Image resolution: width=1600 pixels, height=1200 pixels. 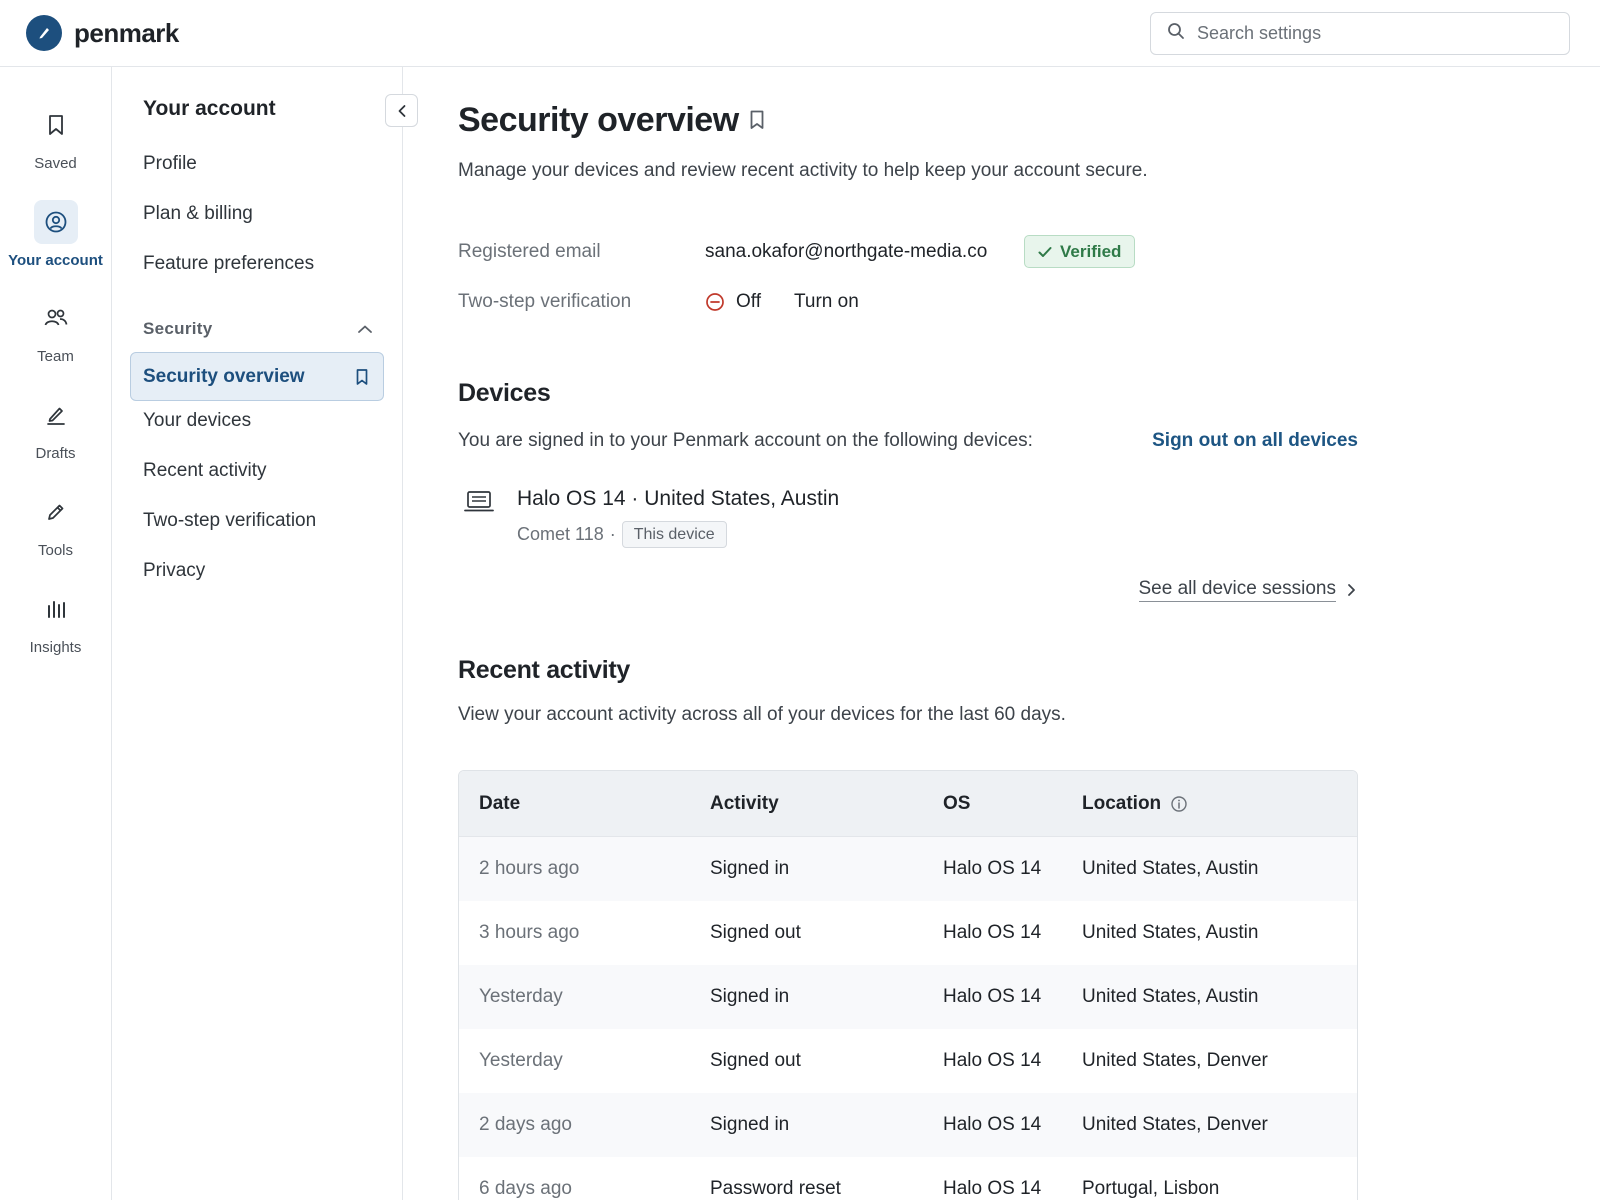 I want to click on nav-group-security: Security, so click(x=258, y=329).